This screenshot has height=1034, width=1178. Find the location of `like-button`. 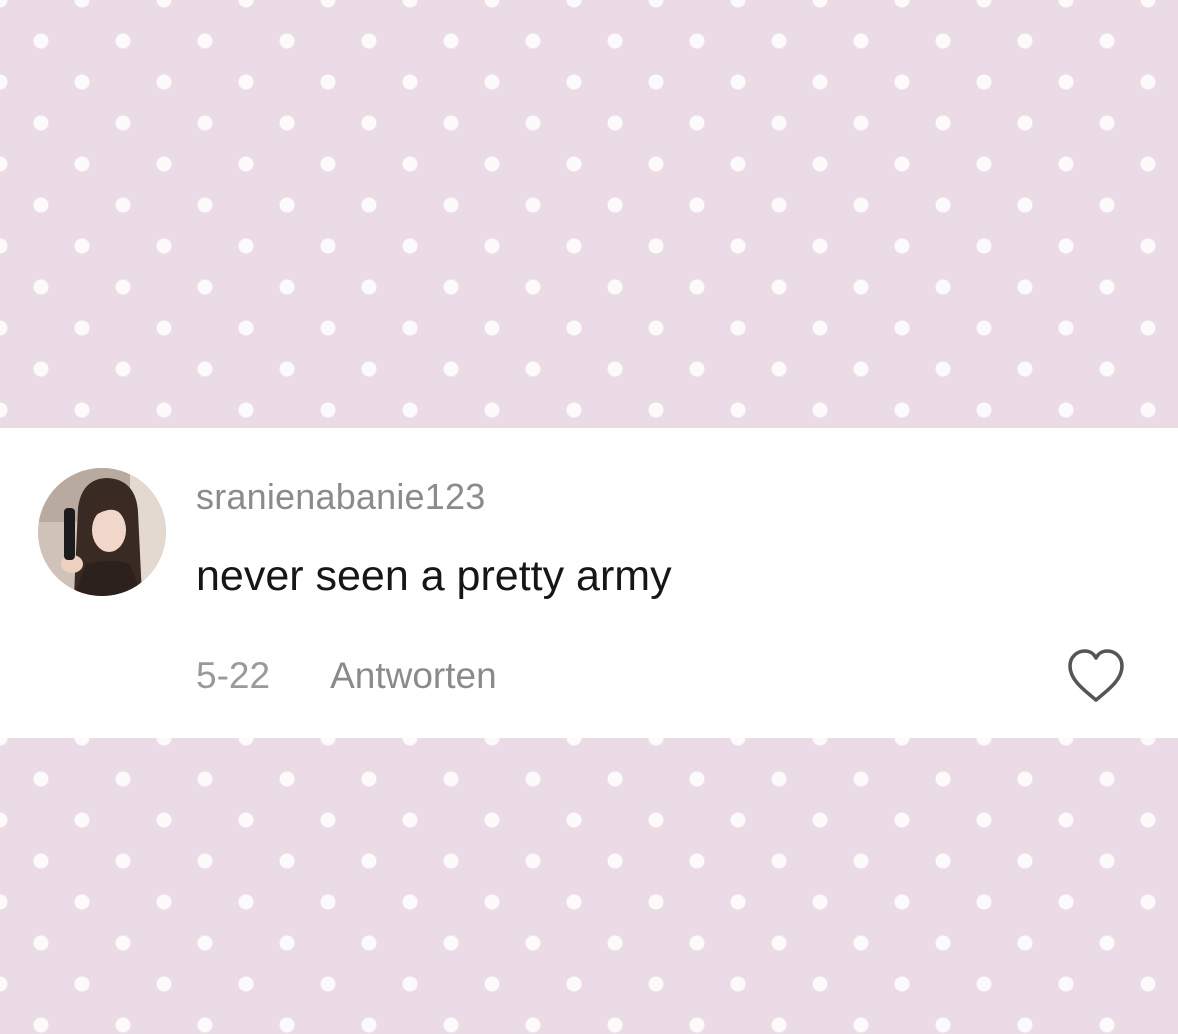

like-button is located at coordinates (1096, 676).